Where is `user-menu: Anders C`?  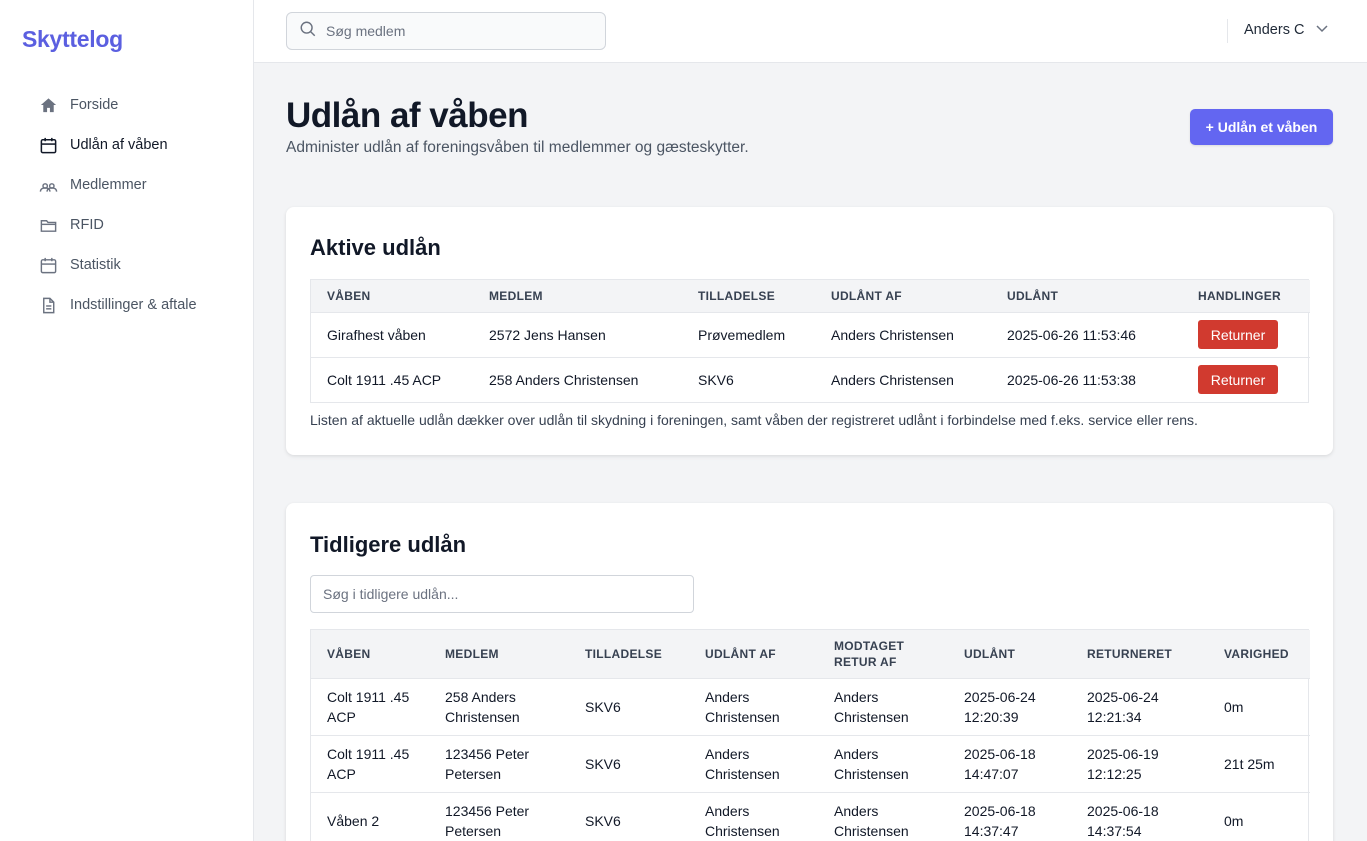
user-menu: Anders C is located at coordinates (1287, 30).